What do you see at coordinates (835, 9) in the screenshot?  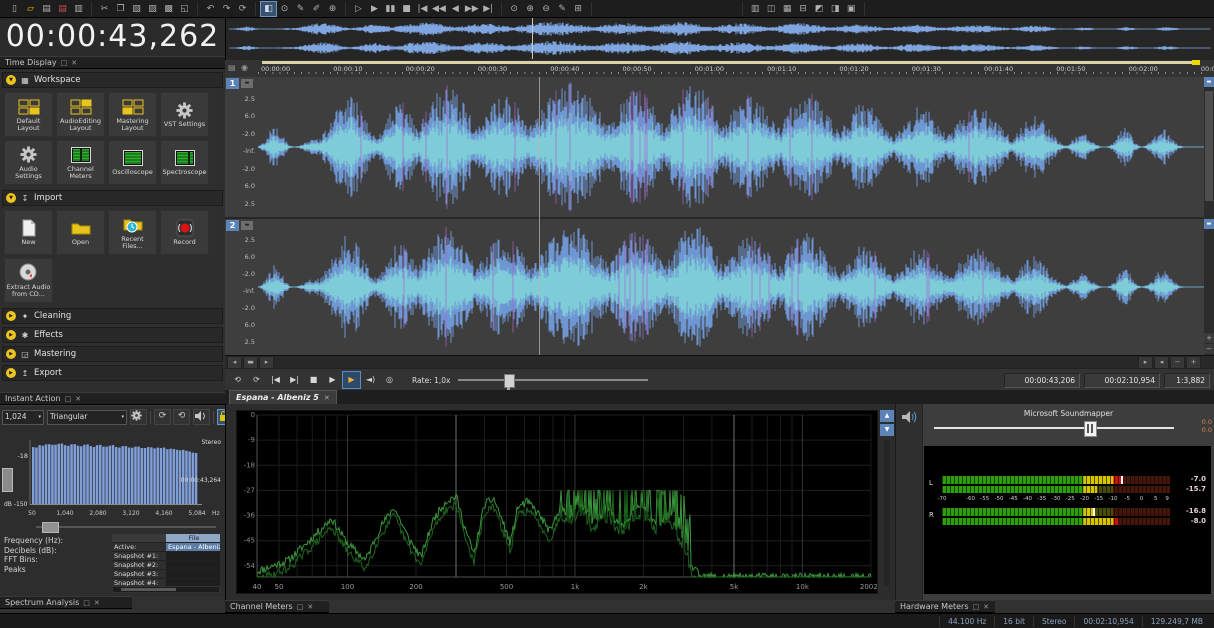 I see `dock-toggle-button: ◨` at bounding box center [835, 9].